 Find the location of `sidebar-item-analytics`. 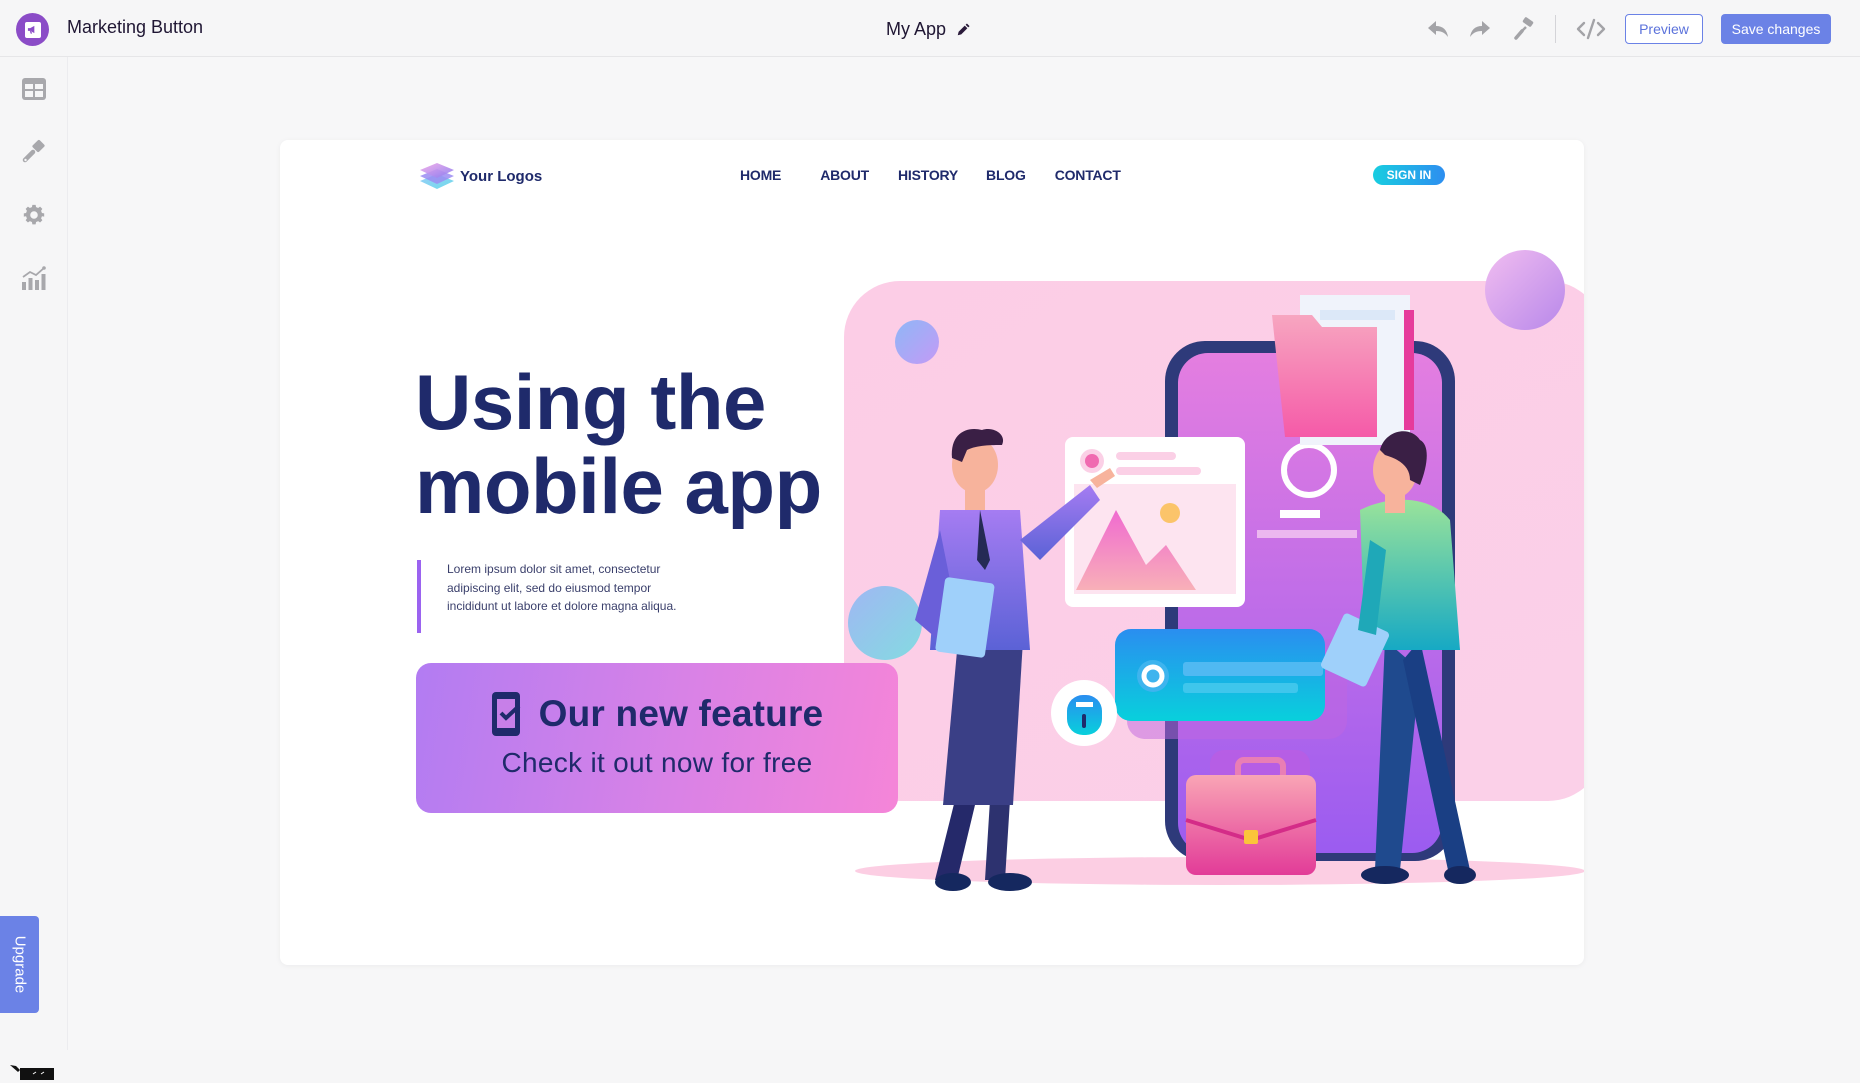

sidebar-item-analytics is located at coordinates (34, 278).